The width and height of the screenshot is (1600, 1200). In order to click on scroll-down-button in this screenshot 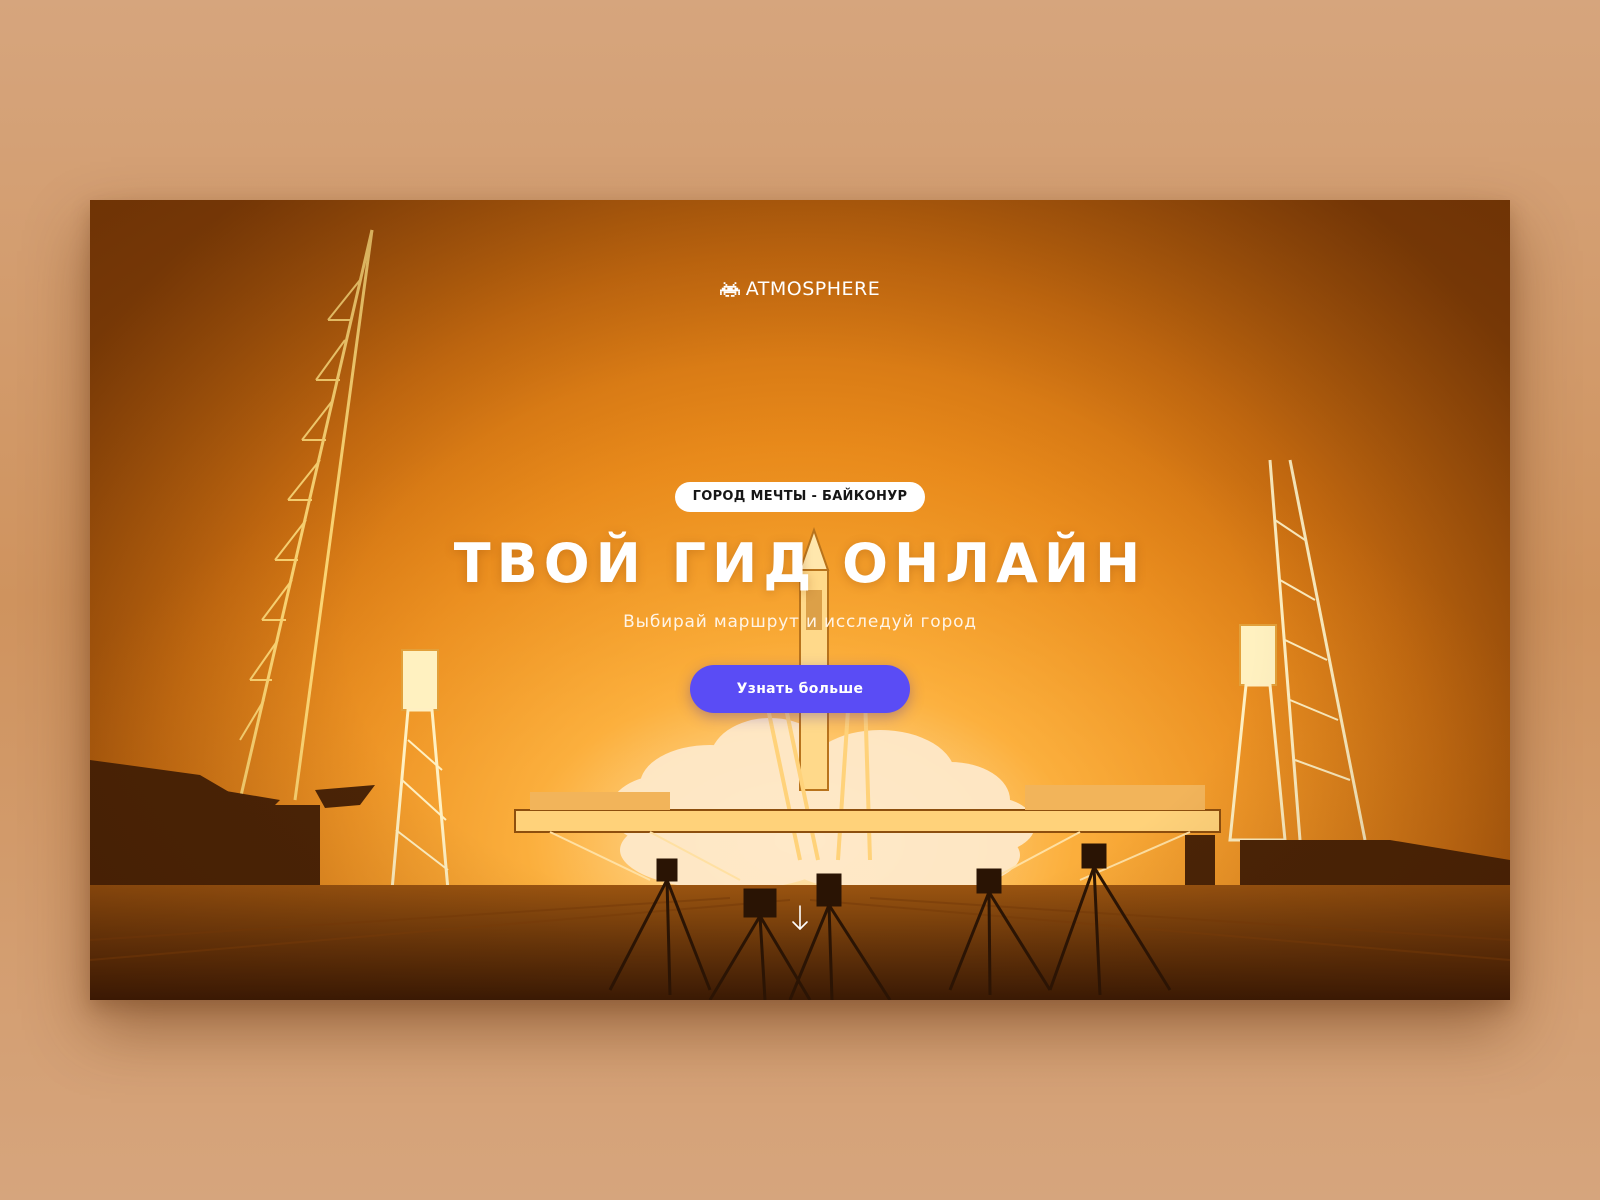, I will do `click(800, 918)`.